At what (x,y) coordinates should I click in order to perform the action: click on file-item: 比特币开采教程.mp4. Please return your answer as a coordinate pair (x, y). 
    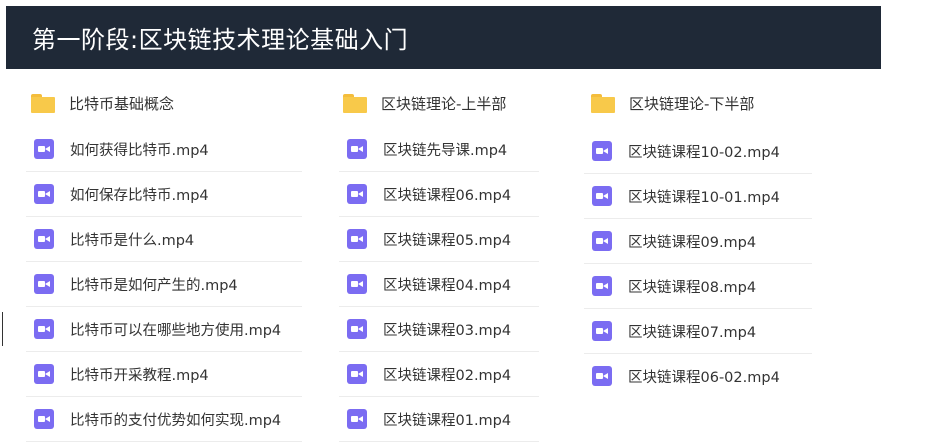
    Looking at the image, I should click on (164, 374).